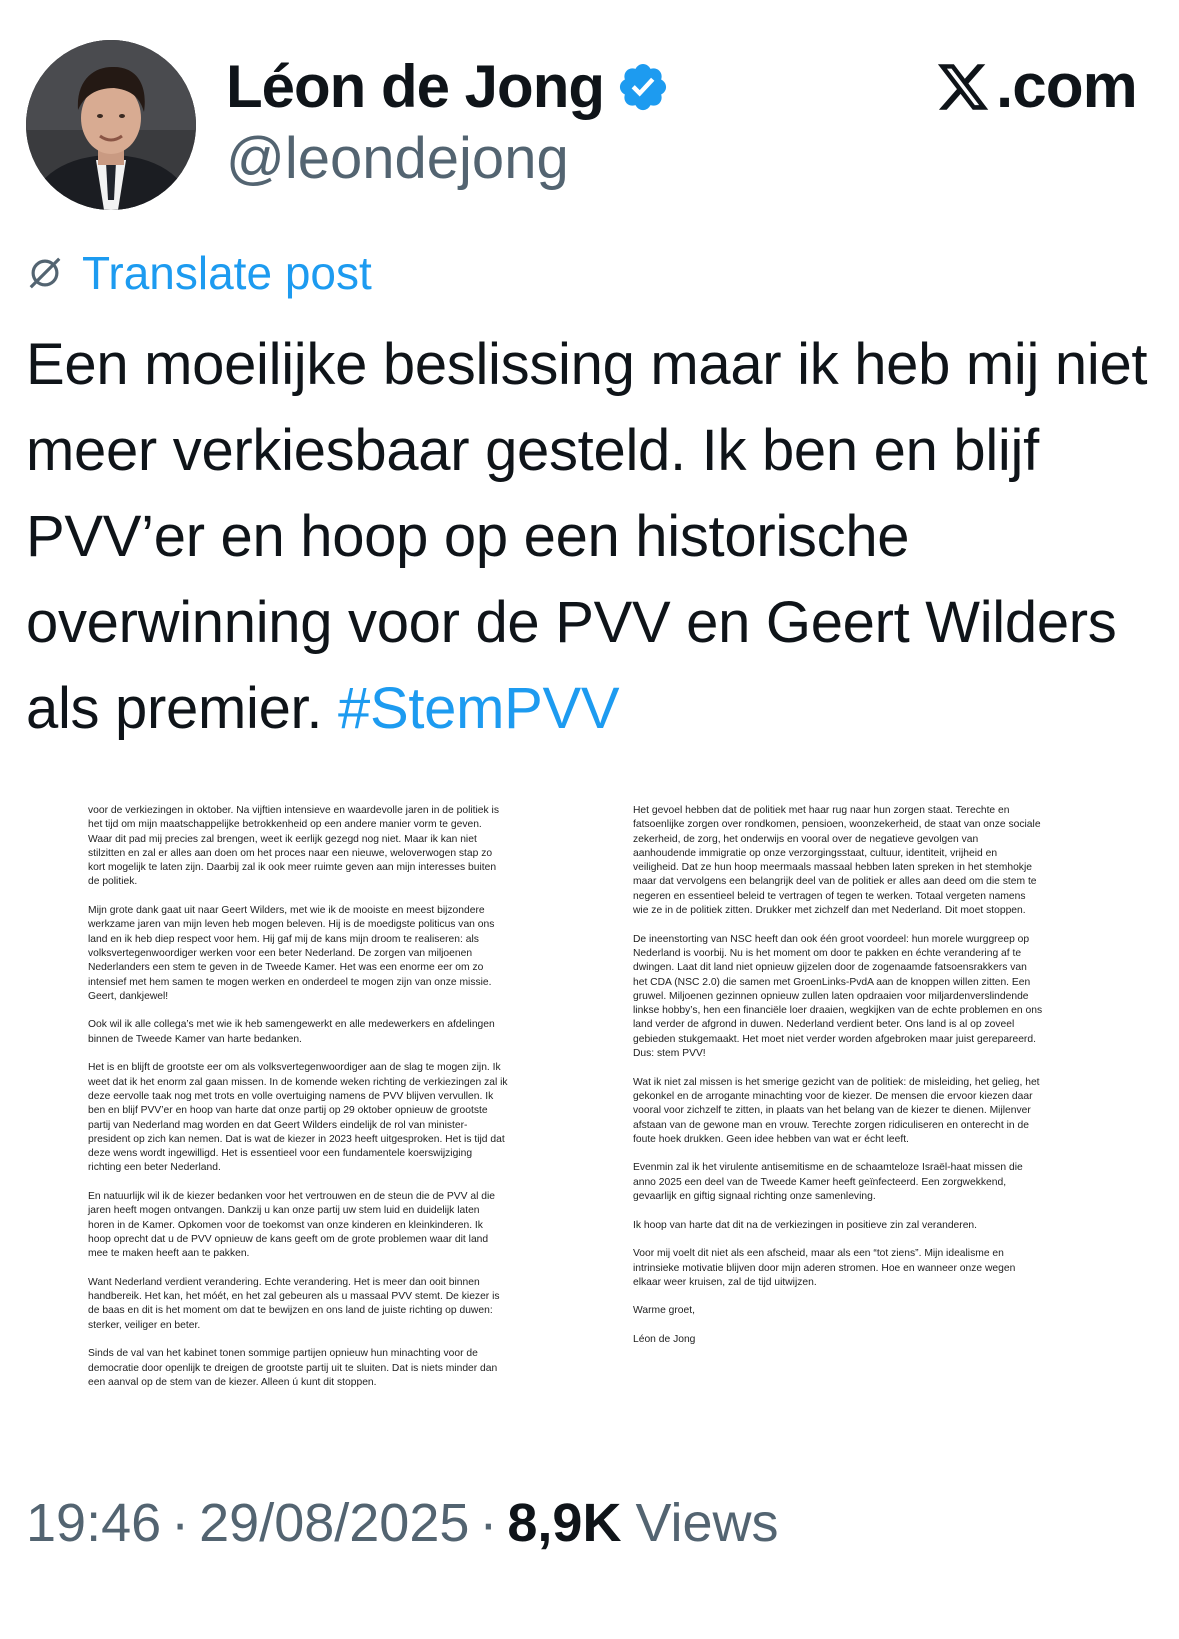 The width and height of the screenshot is (1179, 1639). I want to click on translate-post-label: Translate post, so click(227, 273).